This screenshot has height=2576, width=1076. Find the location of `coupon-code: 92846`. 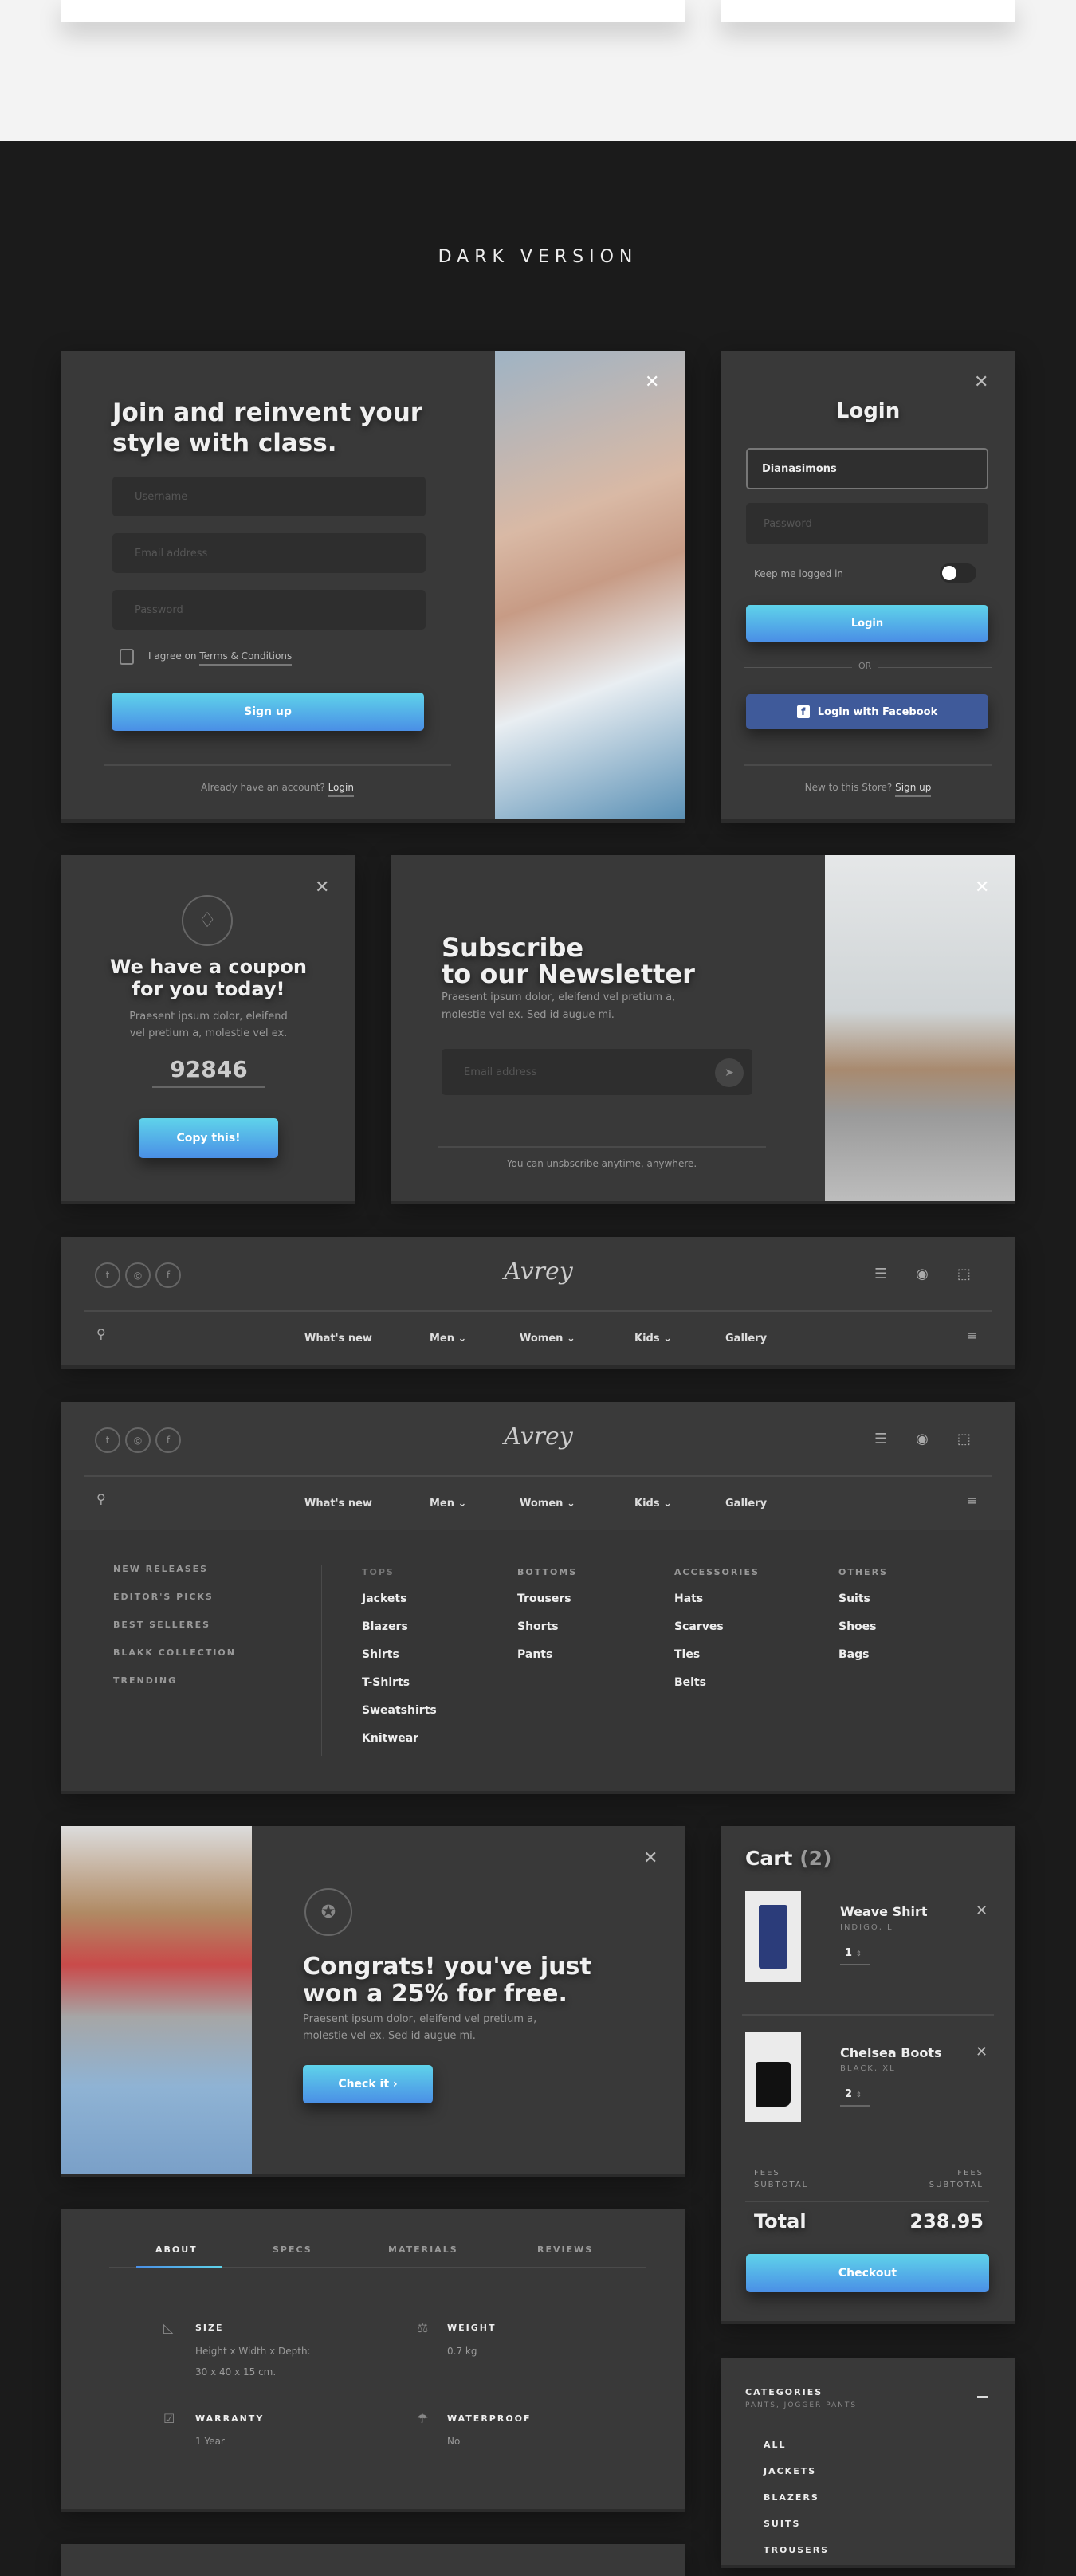

coupon-code: 92846 is located at coordinates (209, 1072).